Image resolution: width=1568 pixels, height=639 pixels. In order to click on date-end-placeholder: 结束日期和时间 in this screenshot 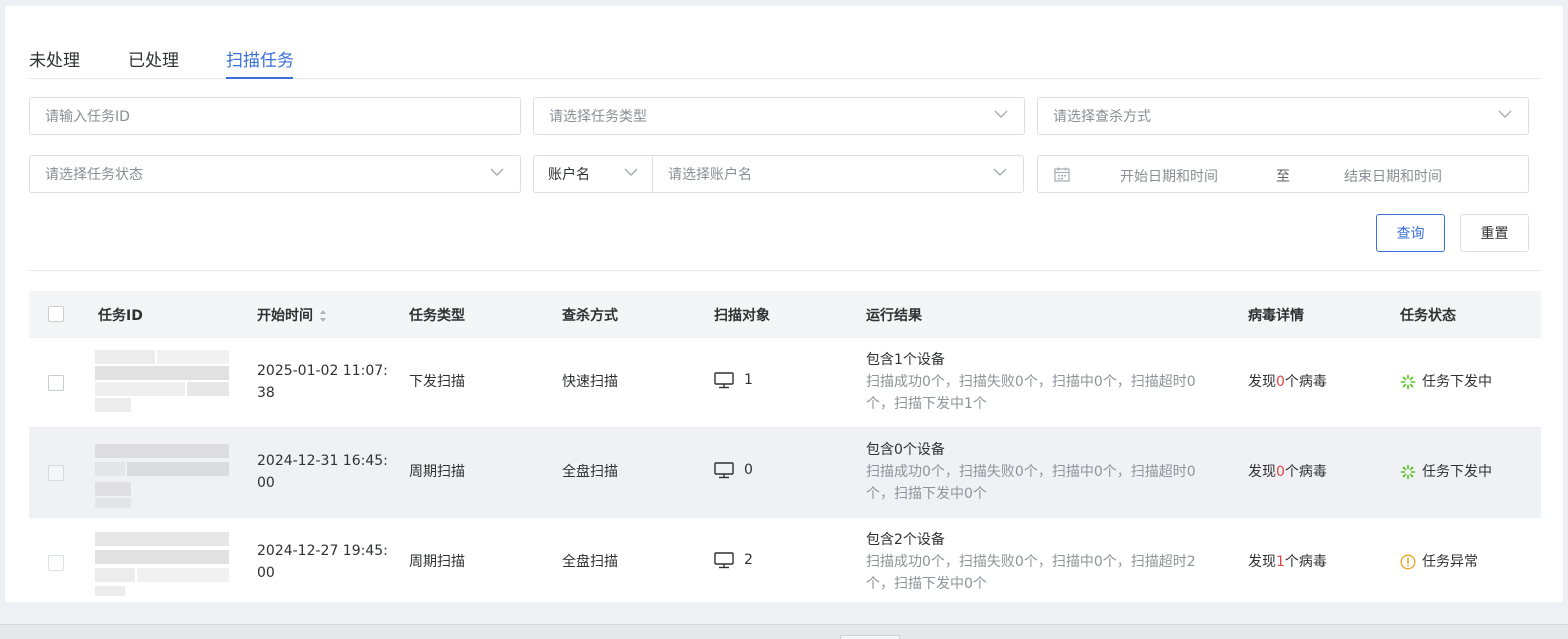, I will do `click(1393, 177)`.